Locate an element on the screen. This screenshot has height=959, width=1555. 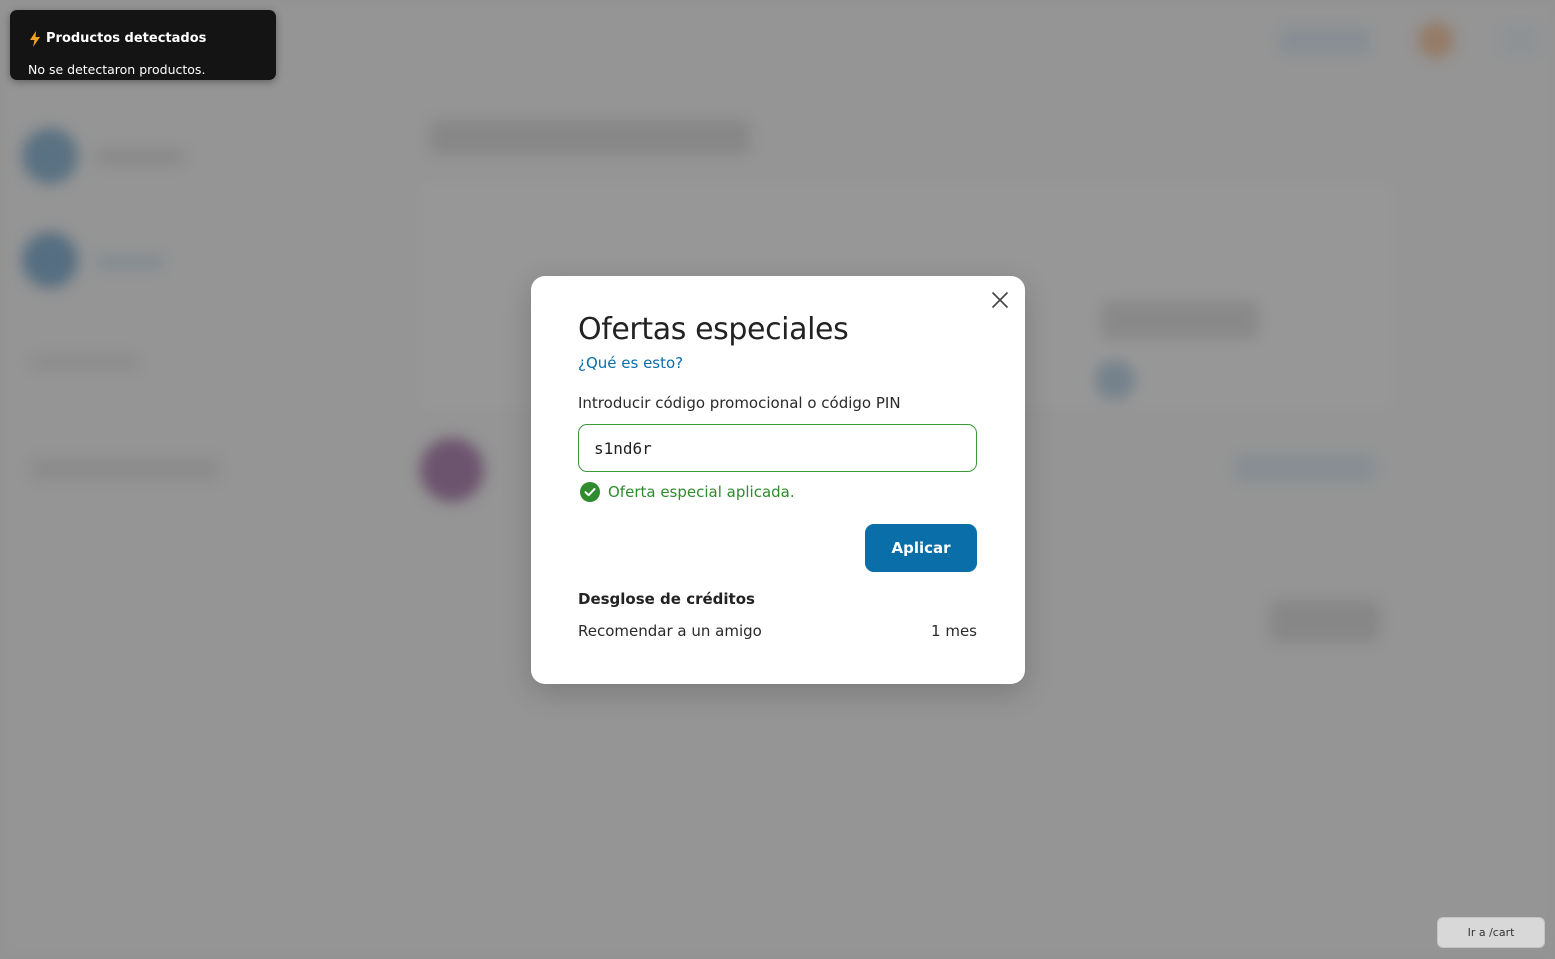
close-button is located at coordinates (1000, 300).